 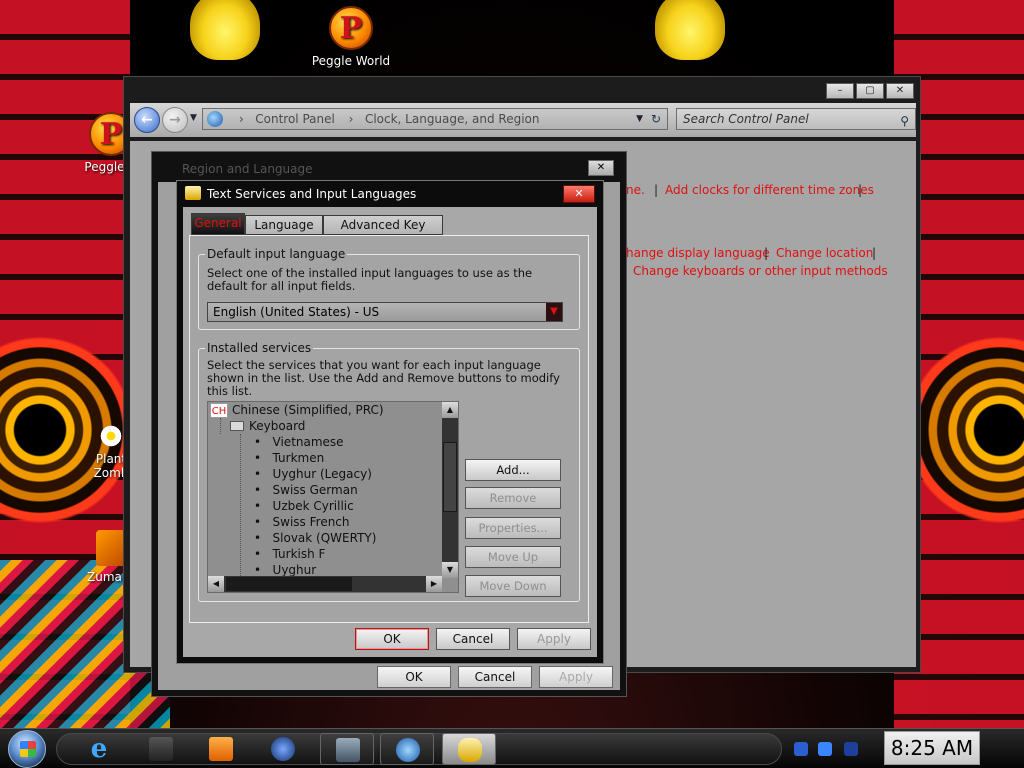 I want to click on remove-button: Remove, so click(x=513, y=498).